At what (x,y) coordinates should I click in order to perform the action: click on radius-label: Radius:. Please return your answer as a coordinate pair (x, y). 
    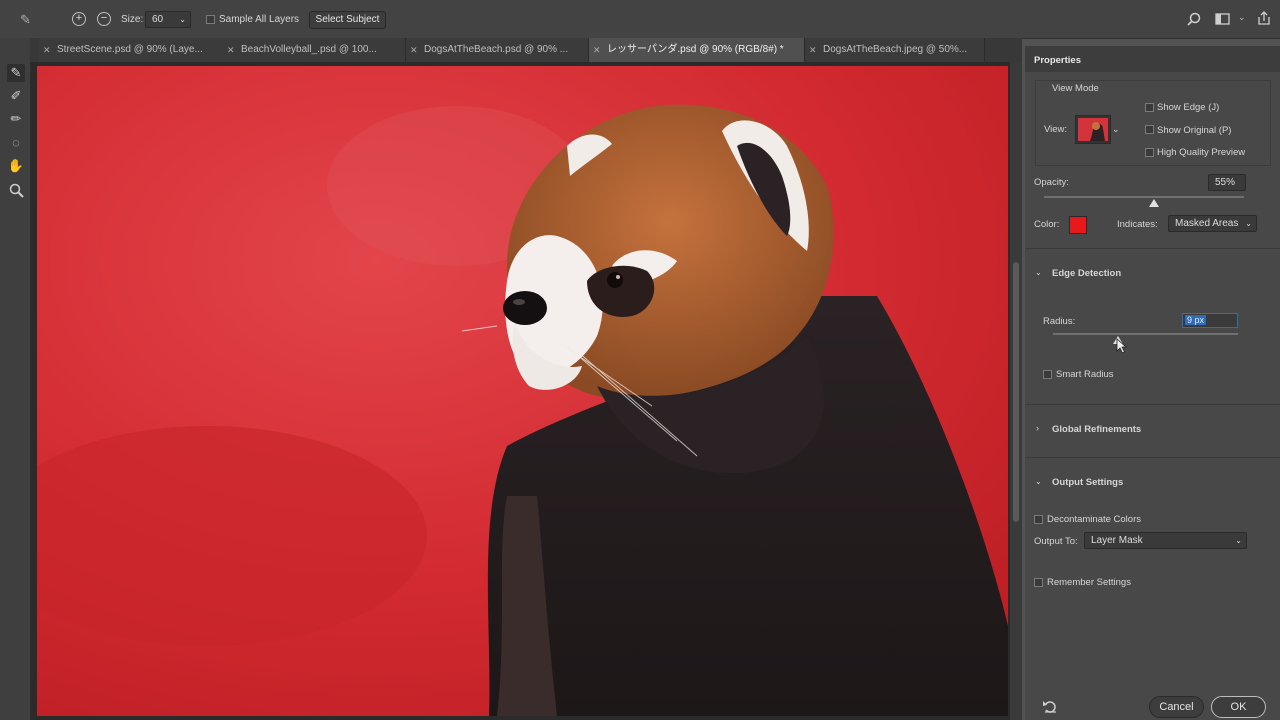
    Looking at the image, I should click on (1059, 321).